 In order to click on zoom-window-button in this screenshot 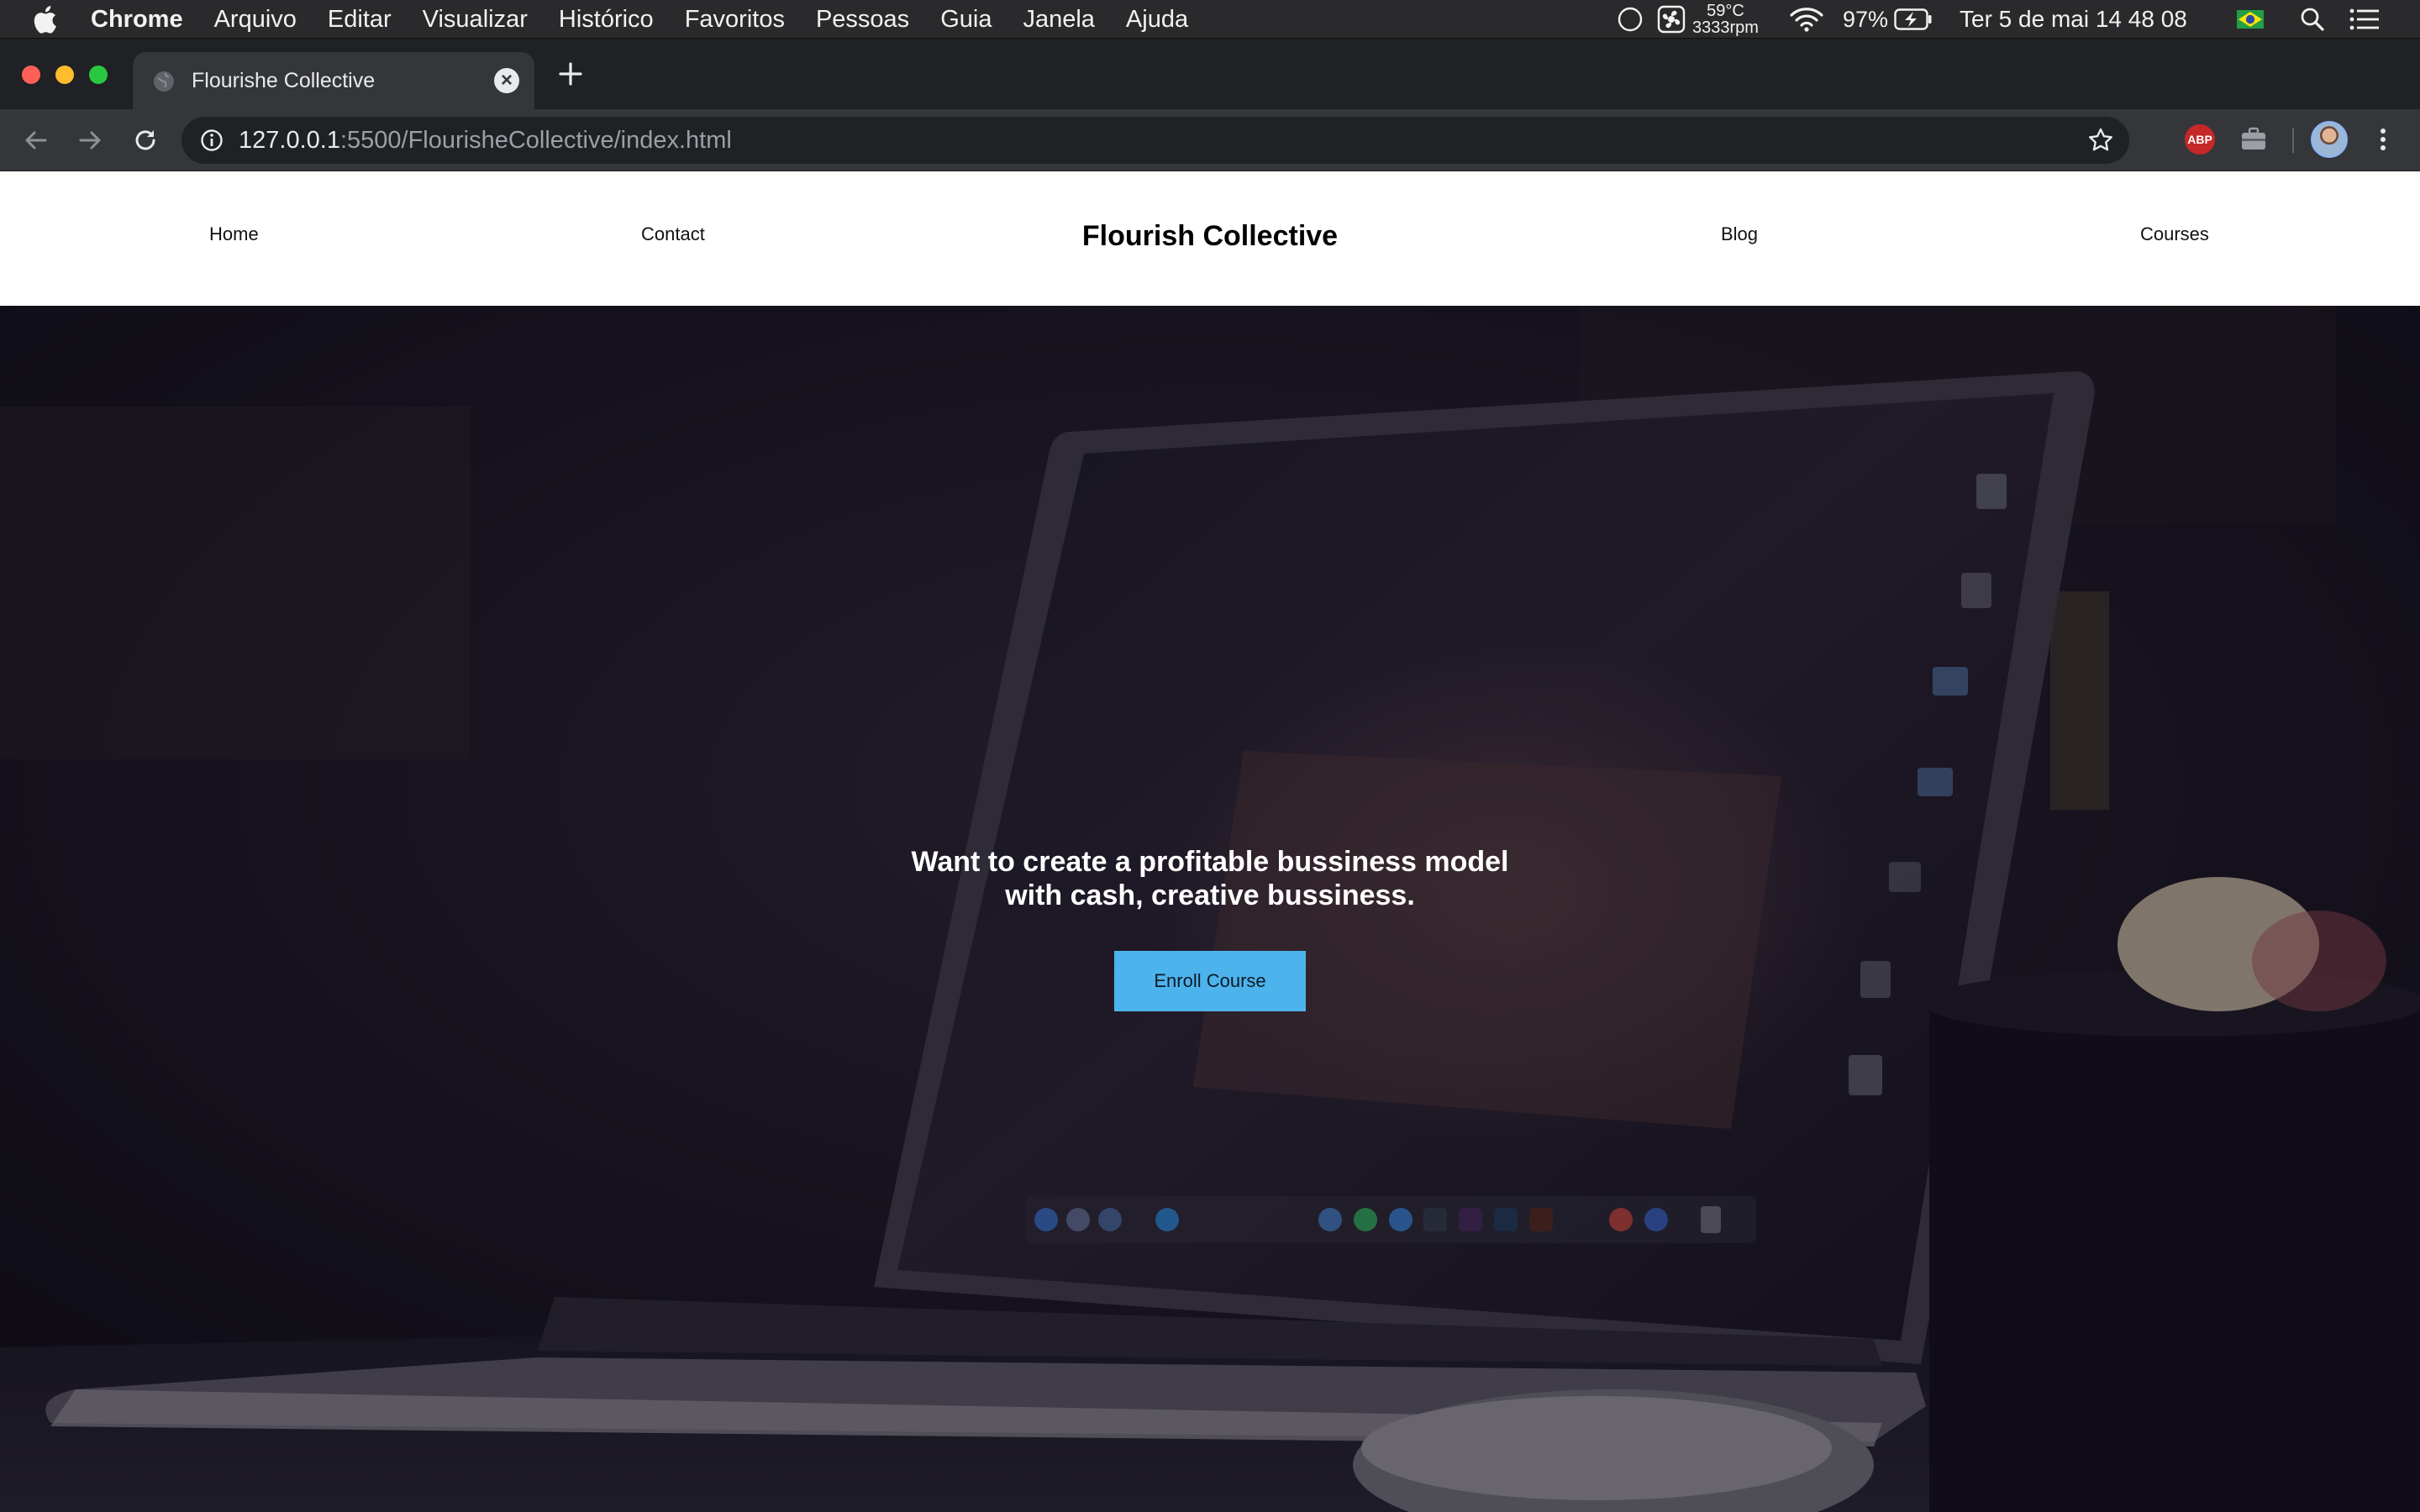, I will do `click(98, 75)`.